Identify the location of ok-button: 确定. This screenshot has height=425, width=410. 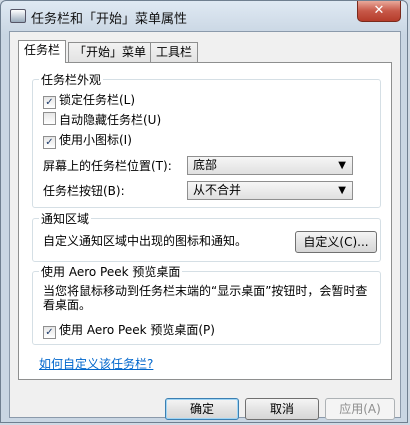
(202, 409).